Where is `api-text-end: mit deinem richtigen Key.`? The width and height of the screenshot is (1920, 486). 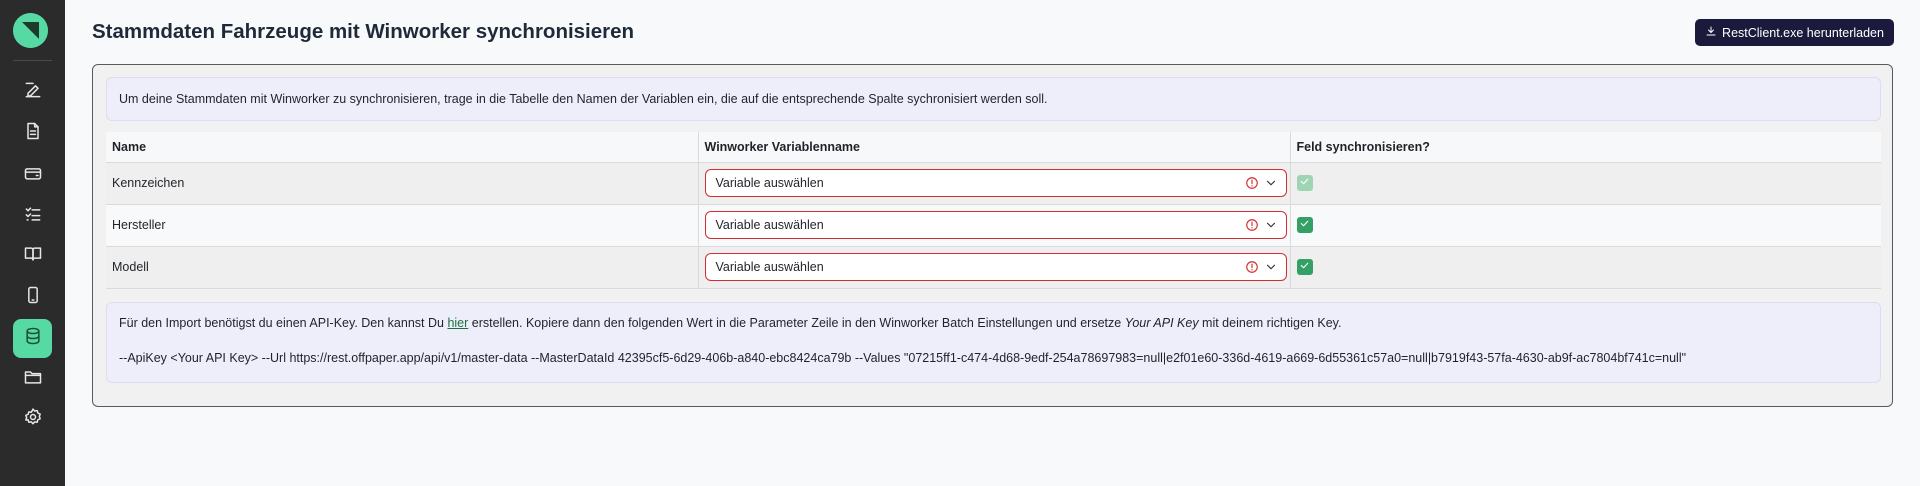 api-text-end: mit deinem richtigen Key. is located at coordinates (1270, 323).